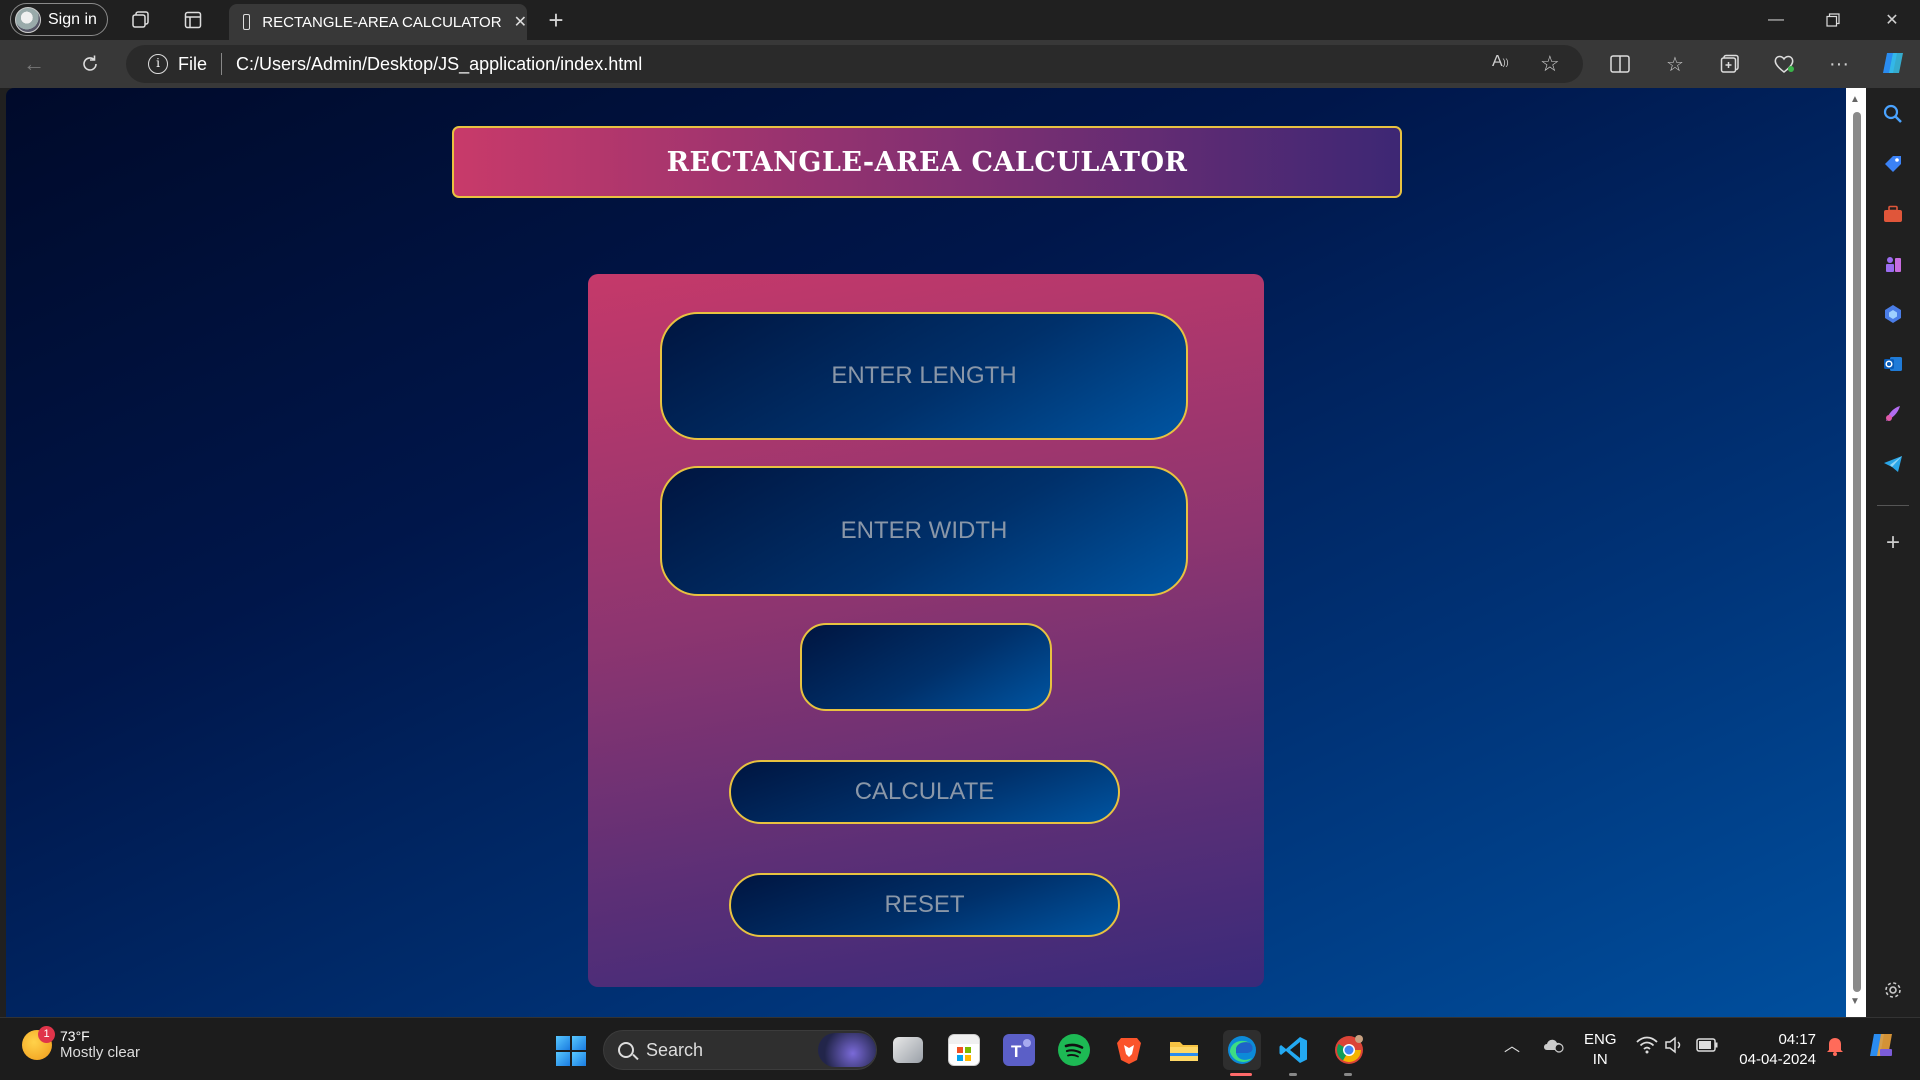 Image resolution: width=1920 pixels, height=1080 pixels. I want to click on sidebar-add-icon: +, so click(1893, 542).